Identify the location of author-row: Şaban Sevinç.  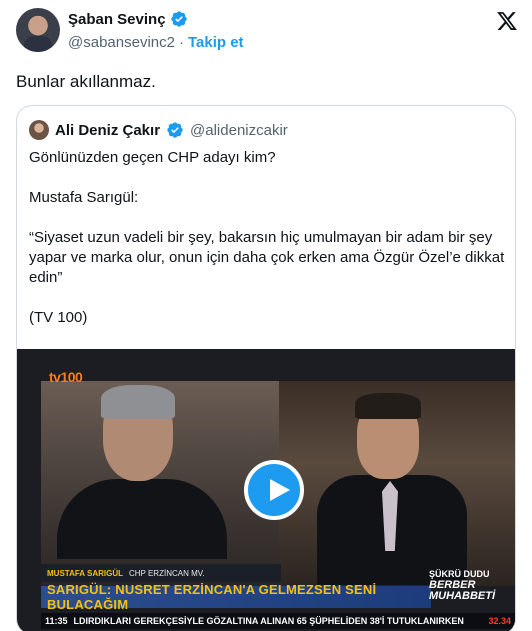
(128, 19).